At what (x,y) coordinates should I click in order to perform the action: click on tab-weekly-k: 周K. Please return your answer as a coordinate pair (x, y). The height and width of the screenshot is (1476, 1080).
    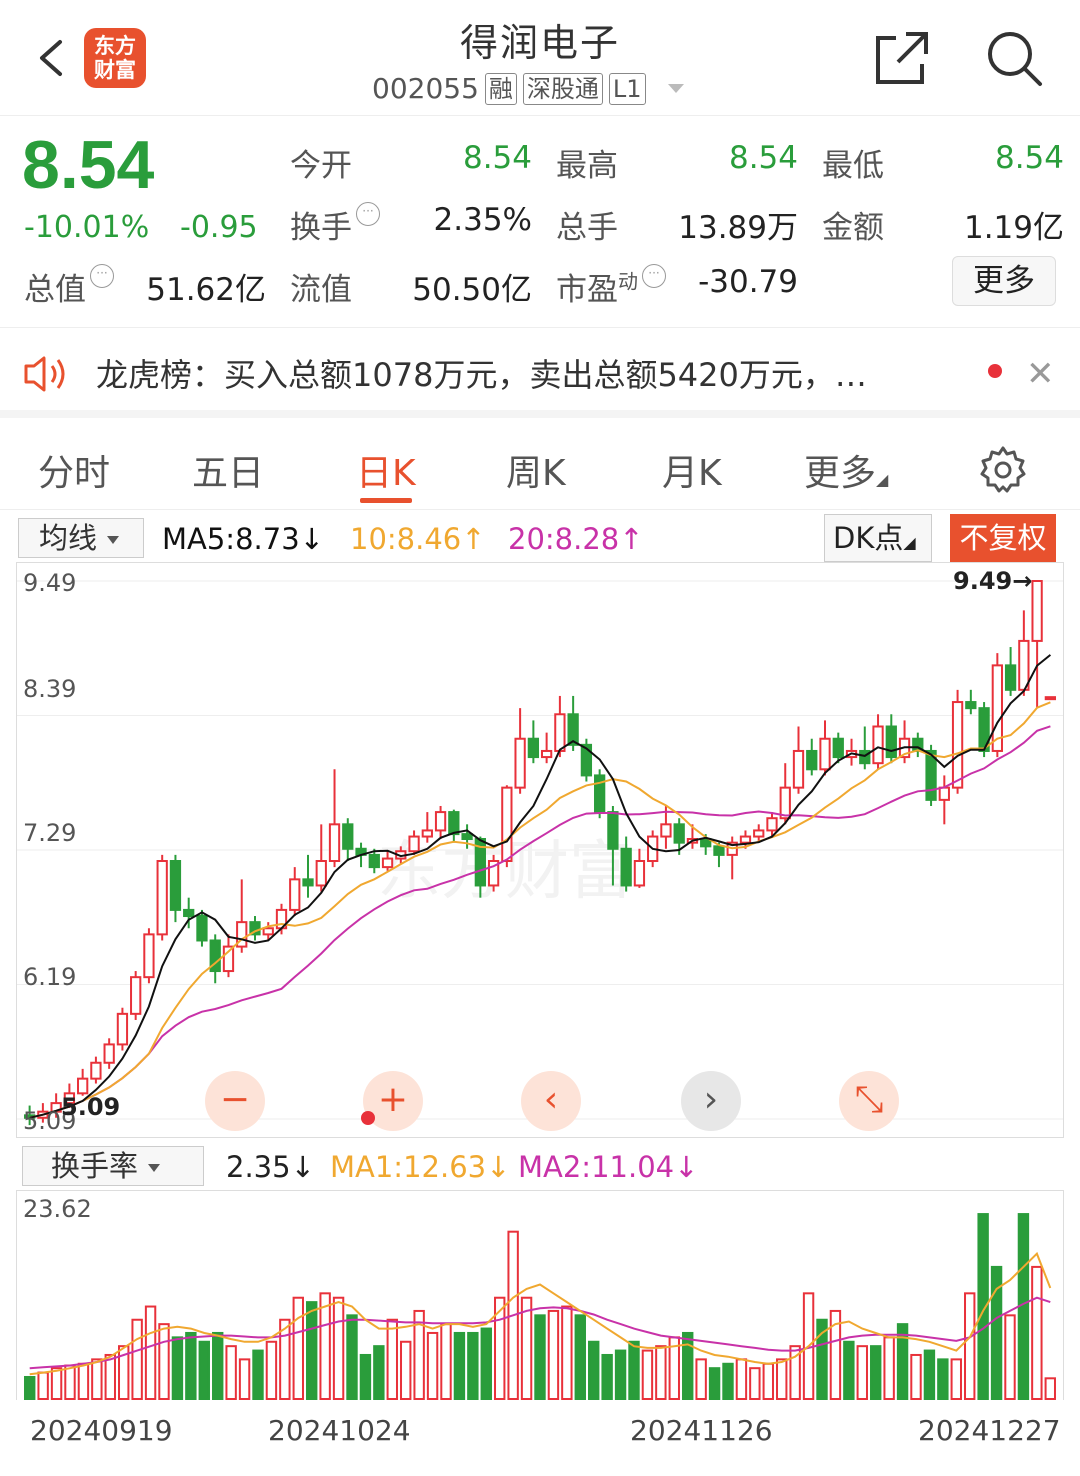
    Looking at the image, I should click on (536, 470).